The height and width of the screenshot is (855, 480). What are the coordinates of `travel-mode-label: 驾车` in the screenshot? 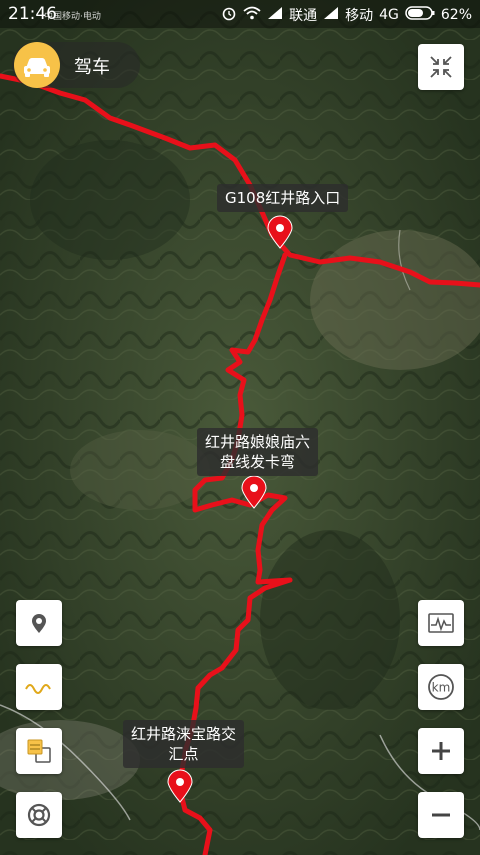 It's located at (92, 67).